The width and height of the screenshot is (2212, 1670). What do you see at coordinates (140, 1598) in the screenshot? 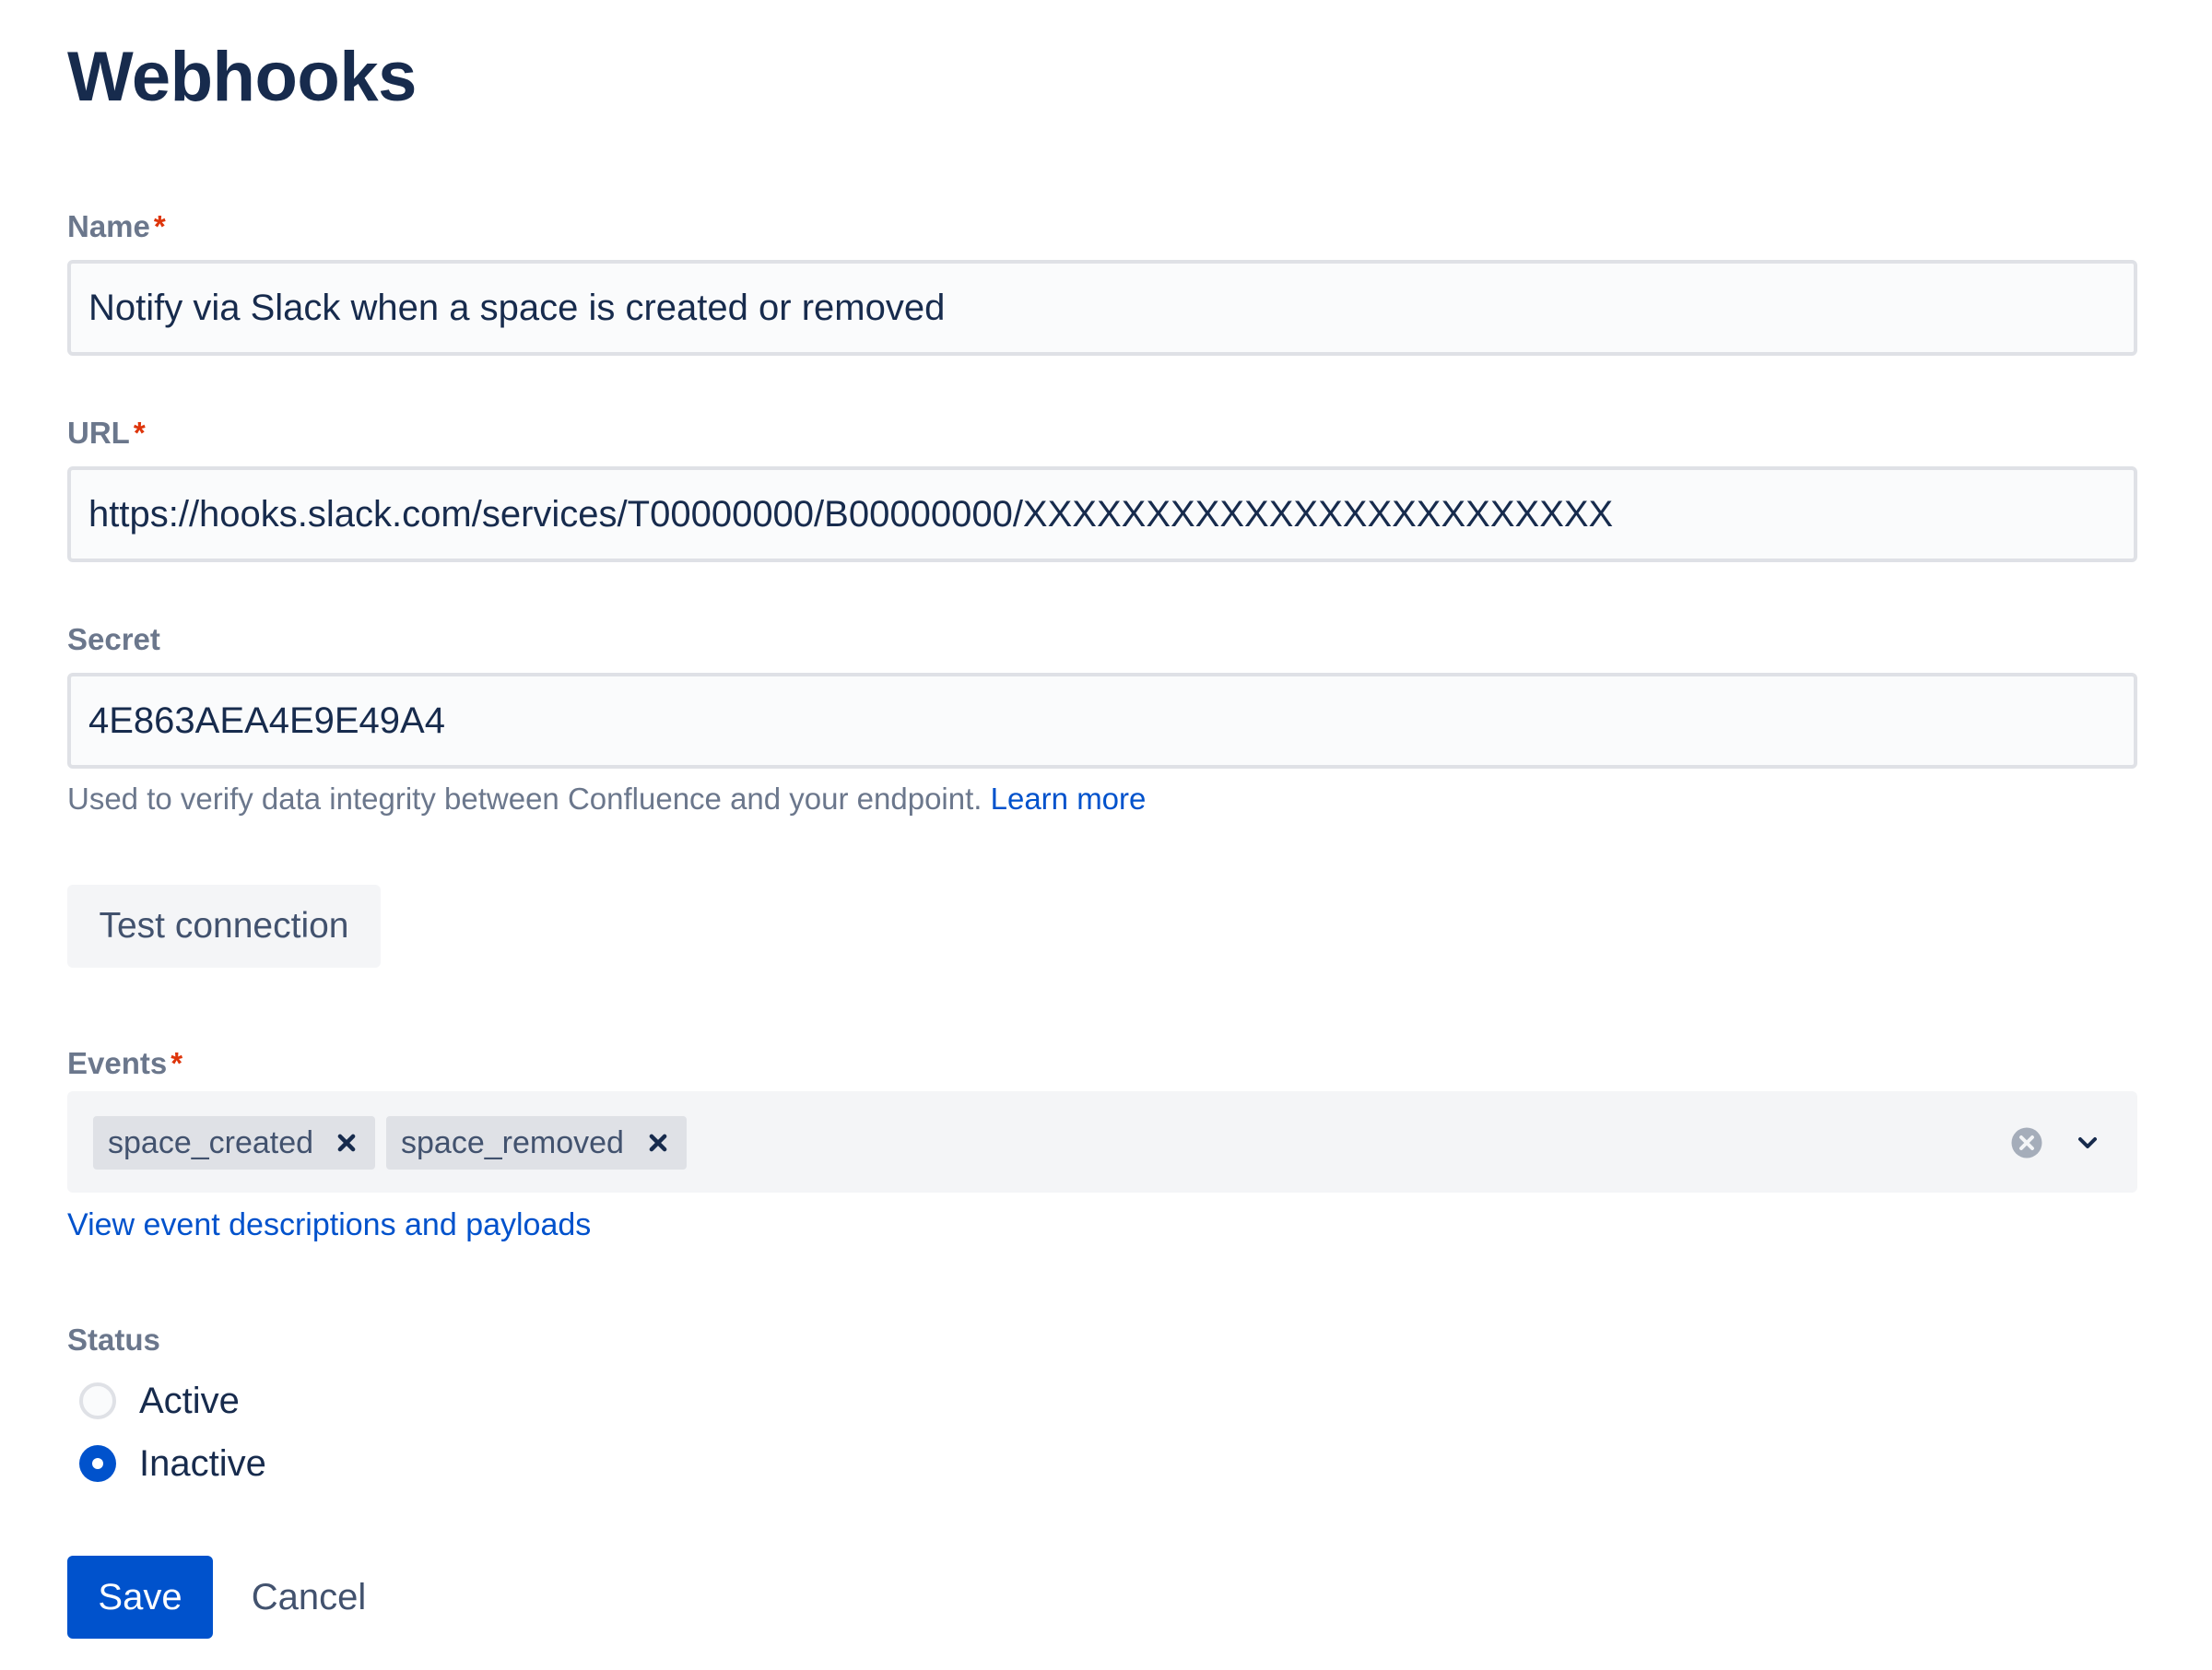
I see `save-button: Save` at bounding box center [140, 1598].